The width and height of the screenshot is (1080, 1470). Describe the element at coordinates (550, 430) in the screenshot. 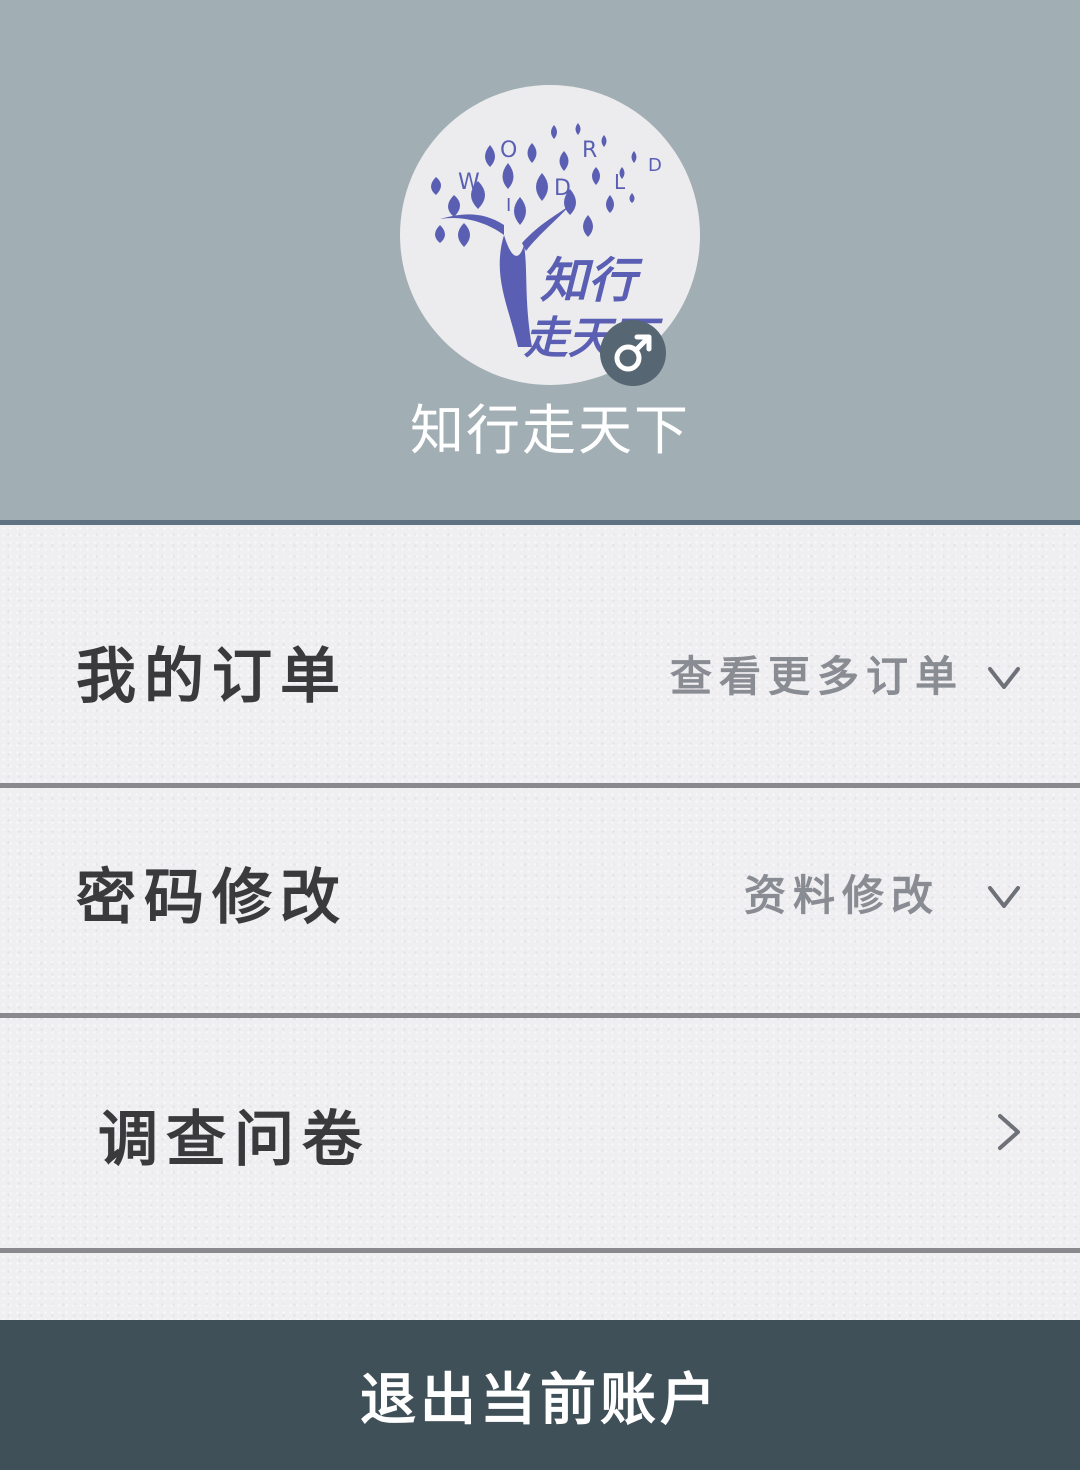

I see `username: 知行走天下` at that location.